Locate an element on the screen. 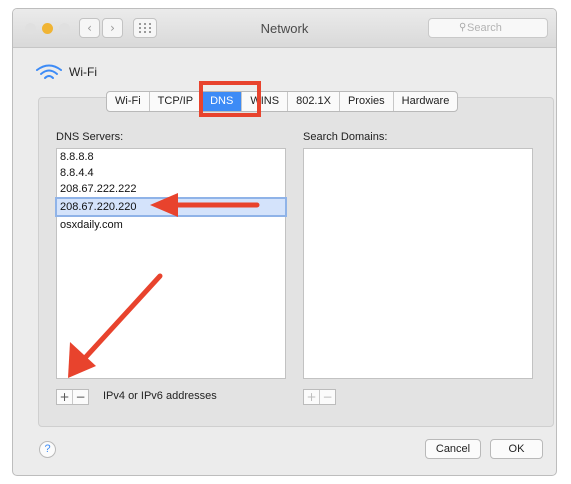 This screenshot has height=484, width=571. interface-name: Wi-Fi is located at coordinates (83, 72).